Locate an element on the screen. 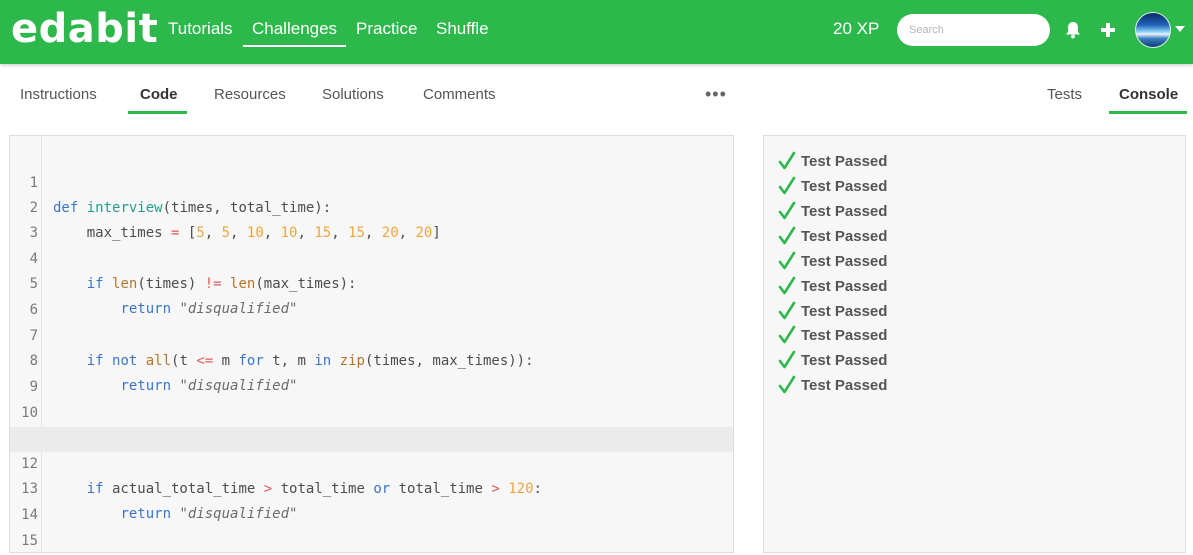 The height and width of the screenshot is (555, 1193). code-line: 5 return "disqualified" is located at coordinates (371, 282).